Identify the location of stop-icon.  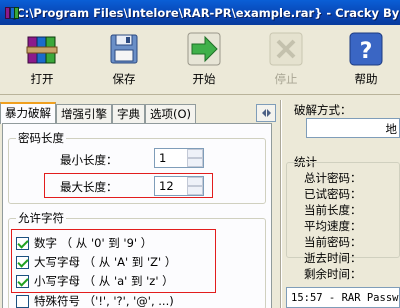
(286, 49).